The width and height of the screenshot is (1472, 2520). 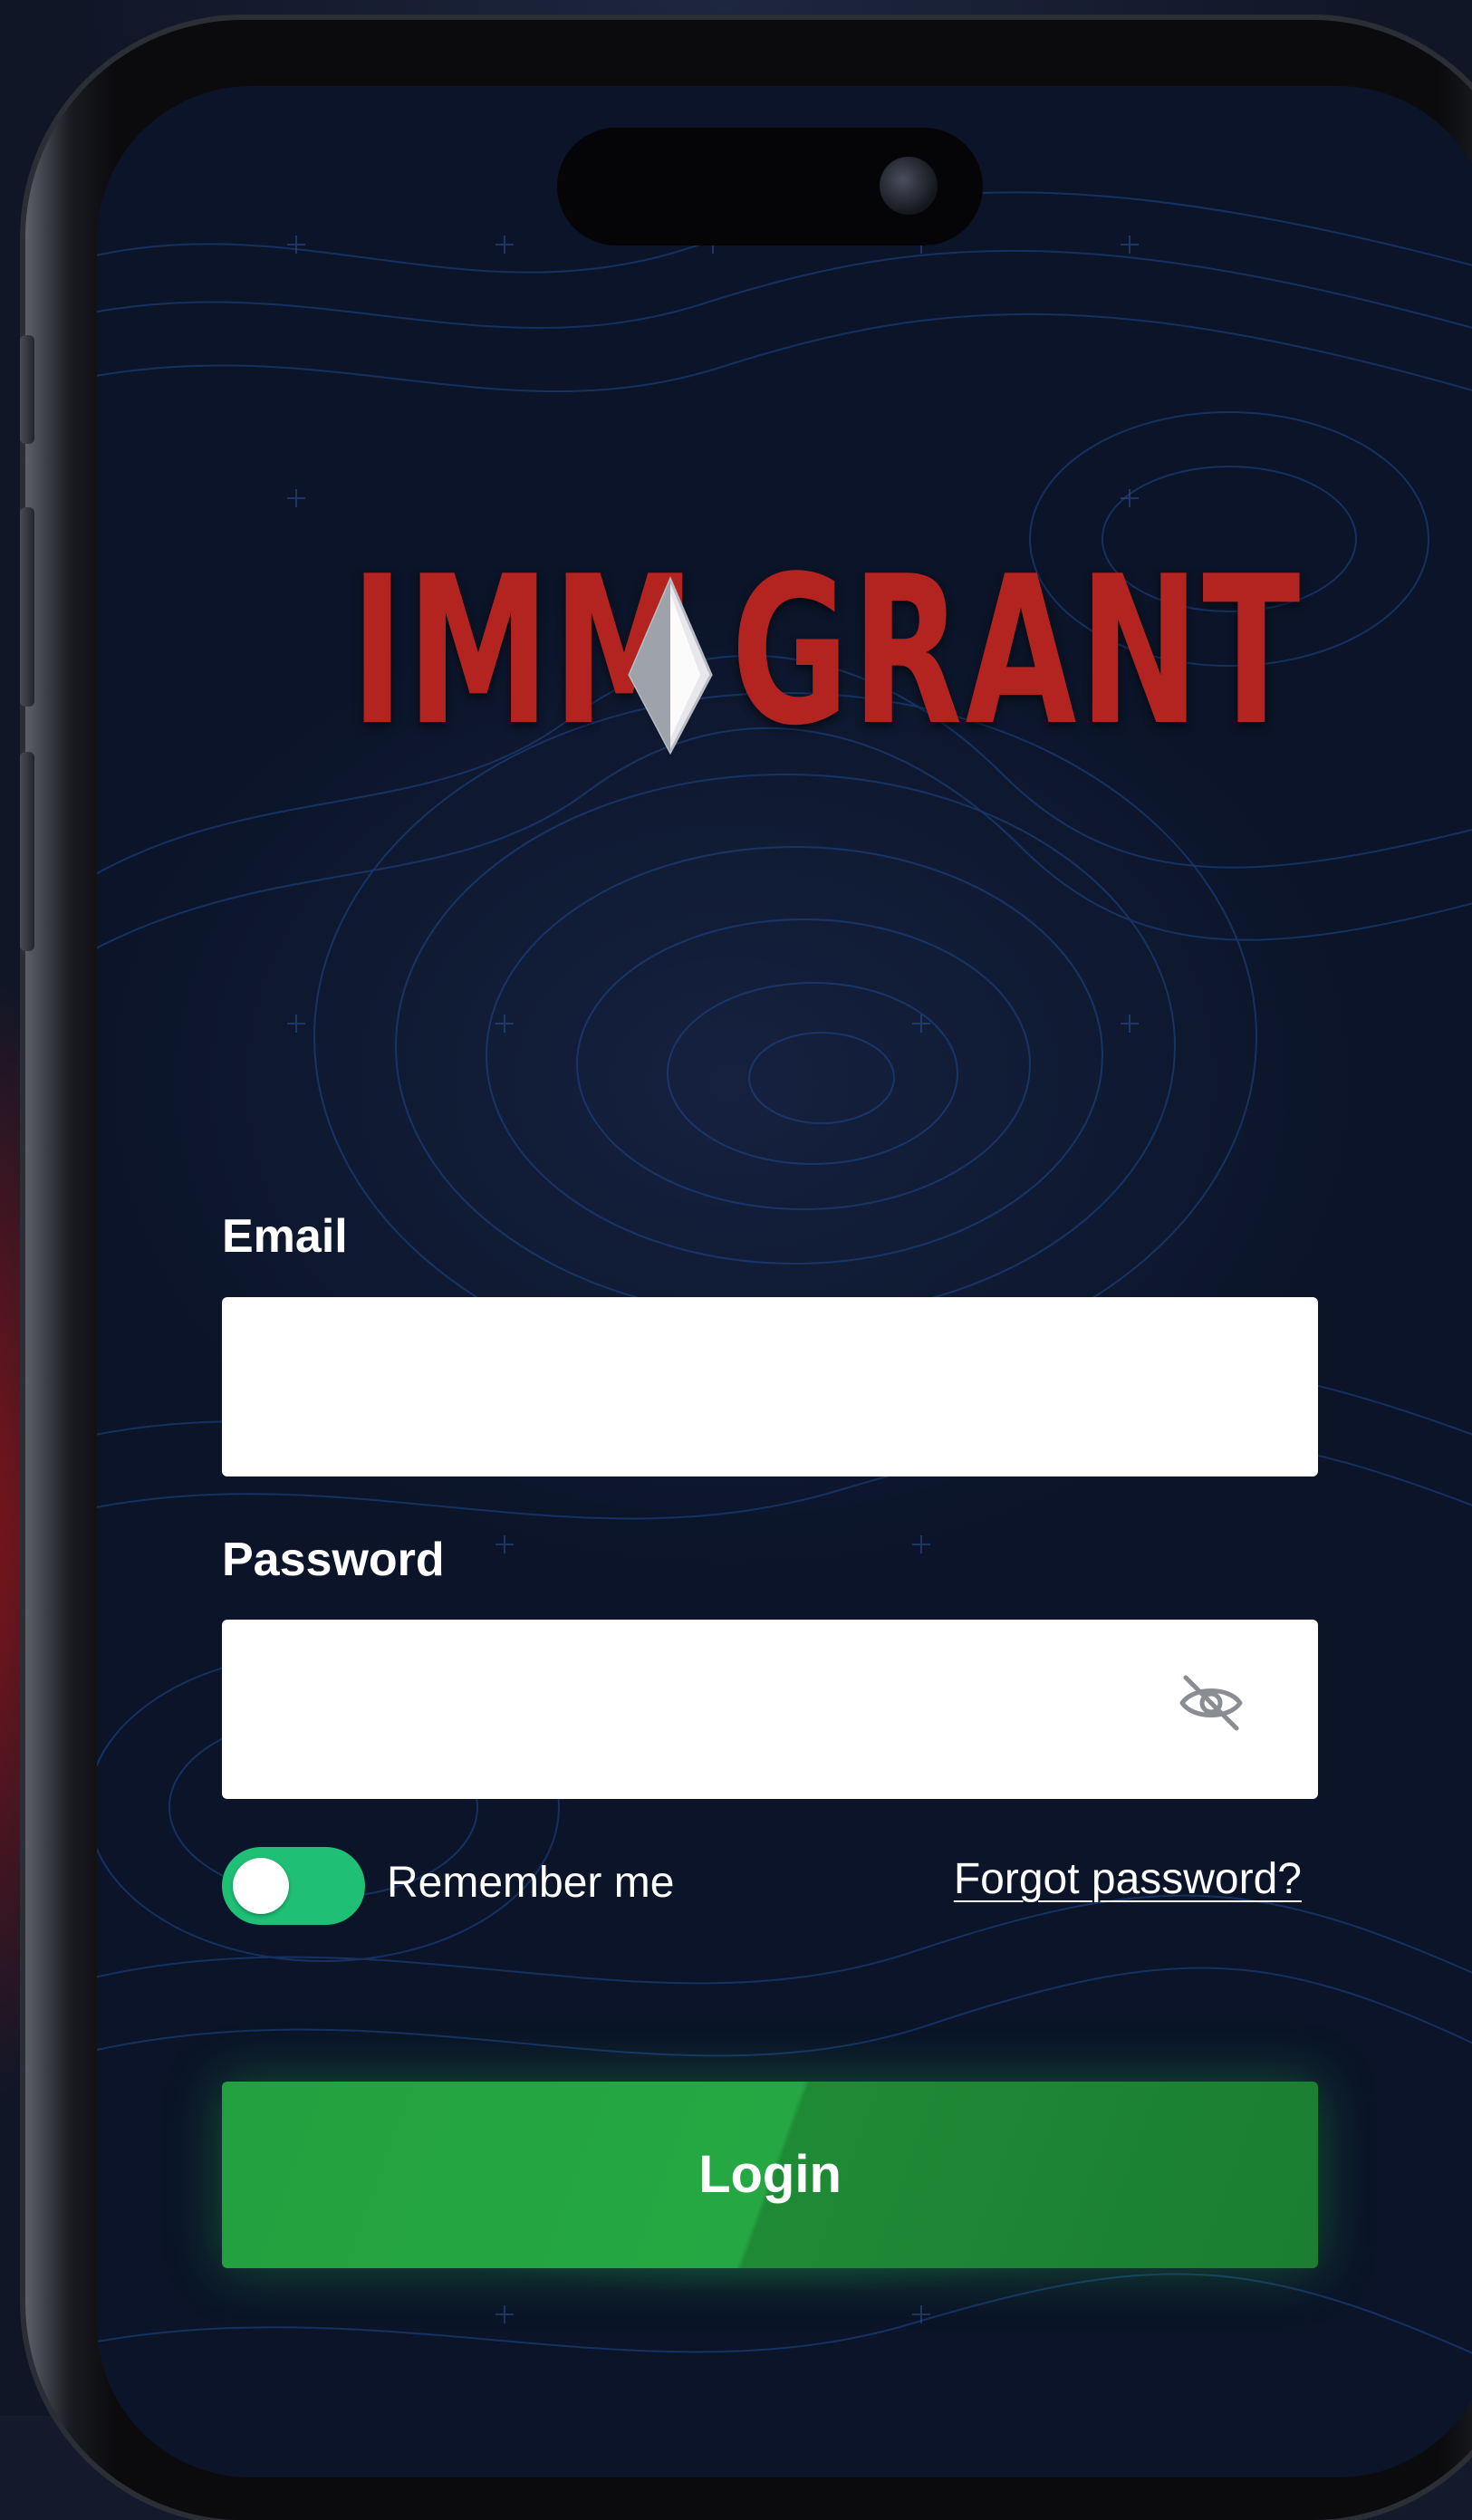 What do you see at coordinates (285, 1236) in the screenshot?
I see `email-label: Email` at bounding box center [285, 1236].